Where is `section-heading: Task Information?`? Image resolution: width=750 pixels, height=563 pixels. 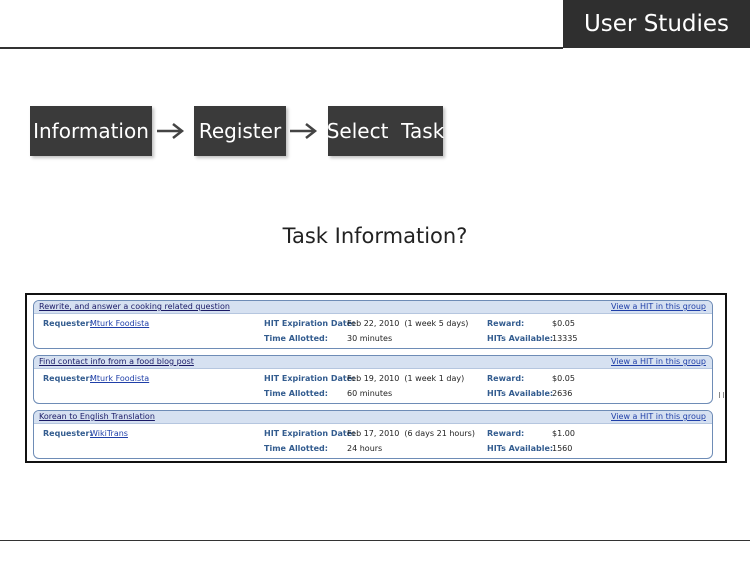 section-heading: Task Information? is located at coordinates (375, 236).